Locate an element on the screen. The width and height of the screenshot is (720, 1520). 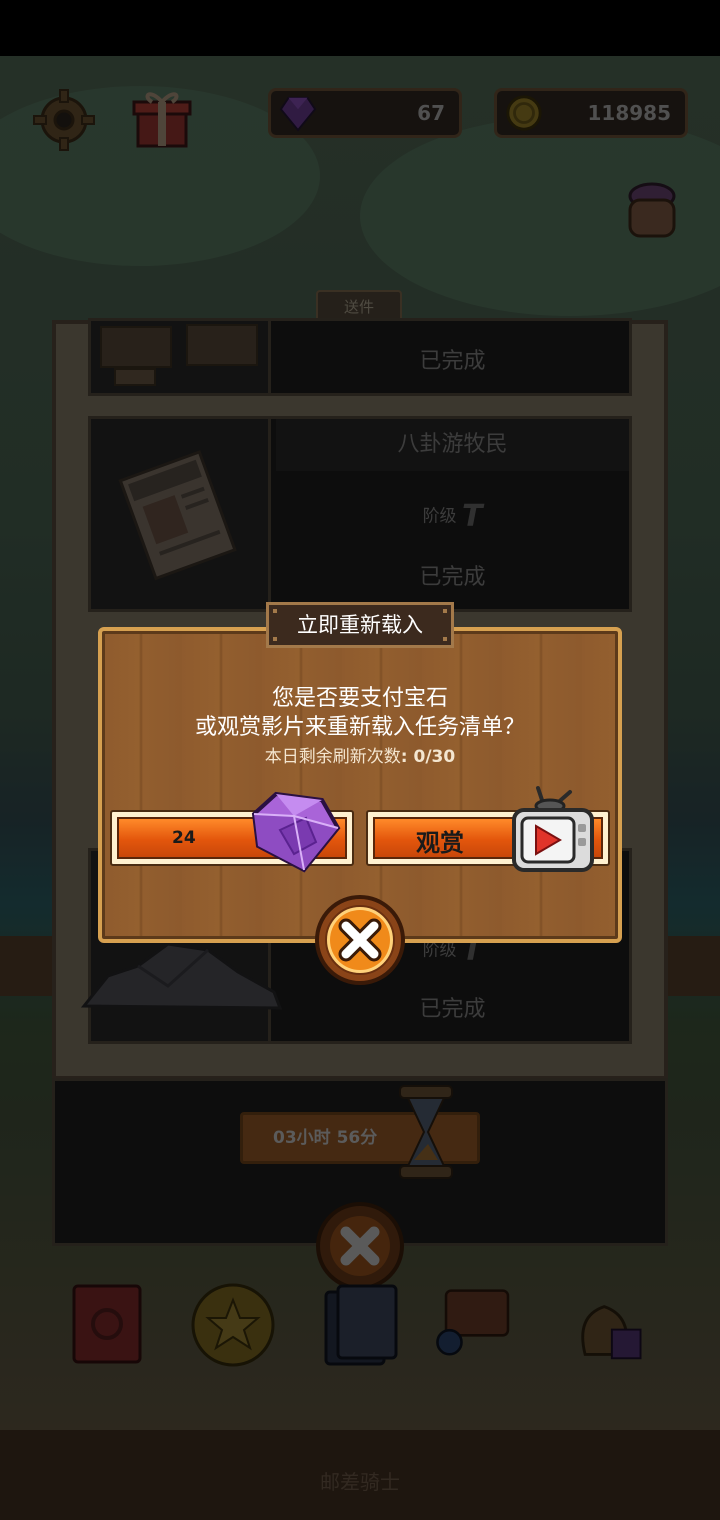
dialog-question-line1: 您是否要支付宝石 is located at coordinates (359, 698).